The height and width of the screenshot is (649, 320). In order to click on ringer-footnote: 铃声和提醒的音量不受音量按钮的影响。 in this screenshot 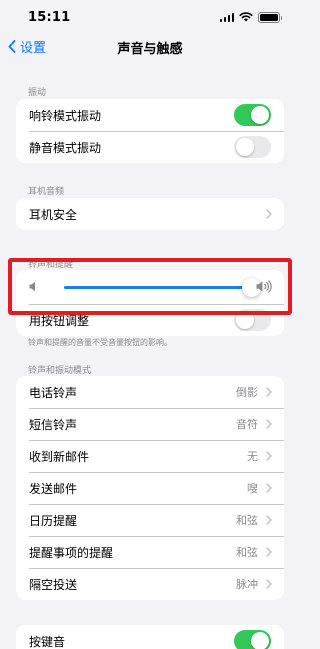, I will do `click(100, 342)`.